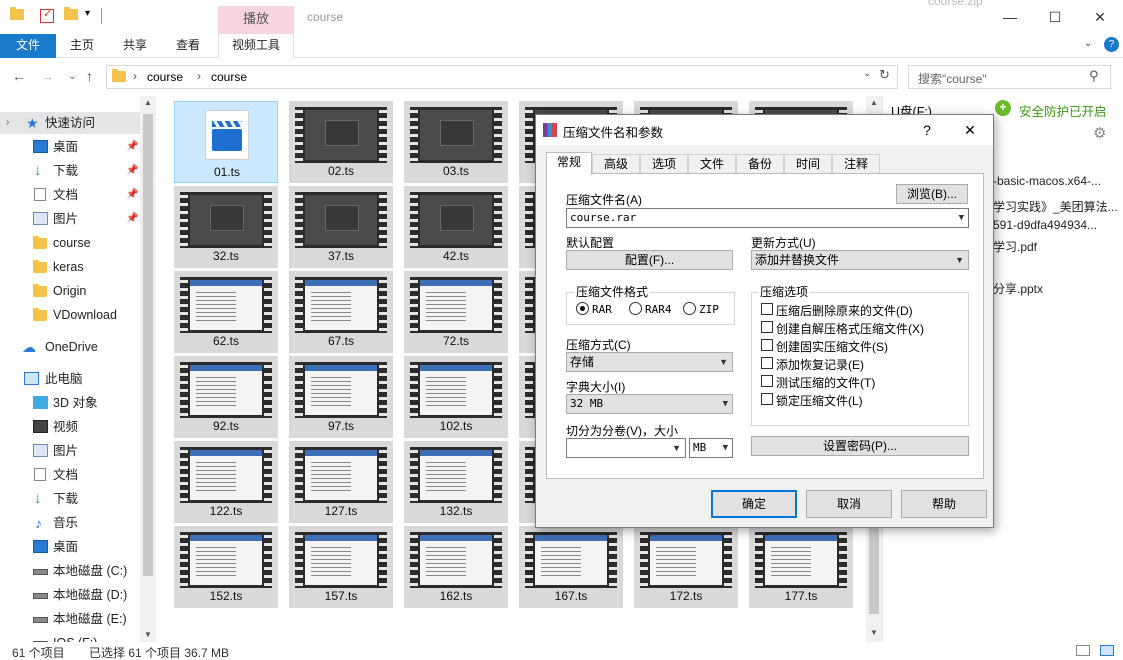 This screenshot has width=1123, height=660. Describe the element at coordinates (808, 164) in the screenshot. I see `tab-time: 时间` at that location.